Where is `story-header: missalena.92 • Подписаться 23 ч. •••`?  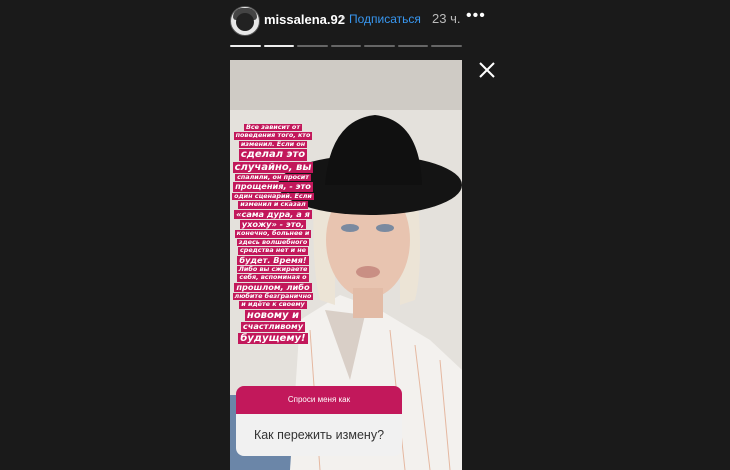 story-header: missalena.92 • Подписаться 23 ч. ••• is located at coordinates (356, 21).